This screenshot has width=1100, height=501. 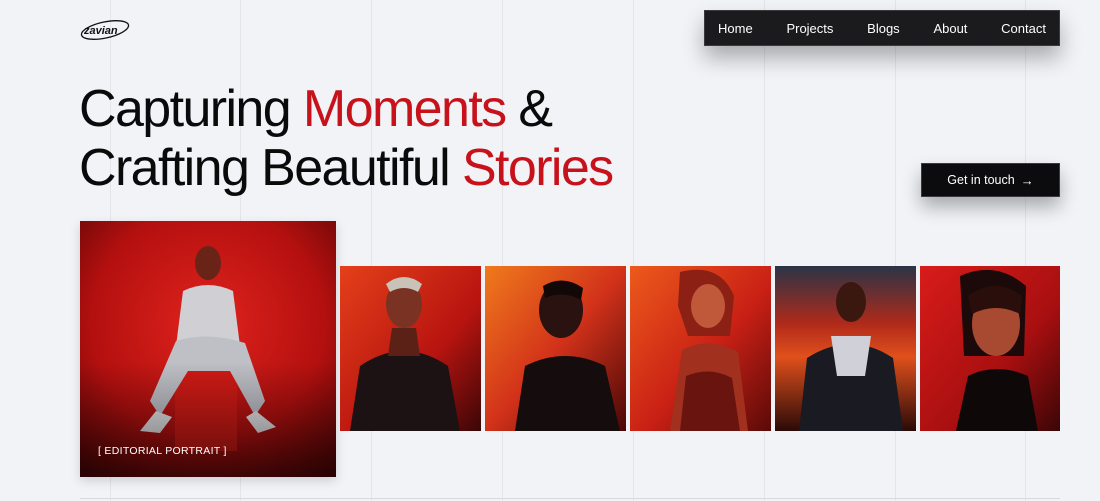 I want to click on nav-blogs: Blogs, so click(x=883, y=28).